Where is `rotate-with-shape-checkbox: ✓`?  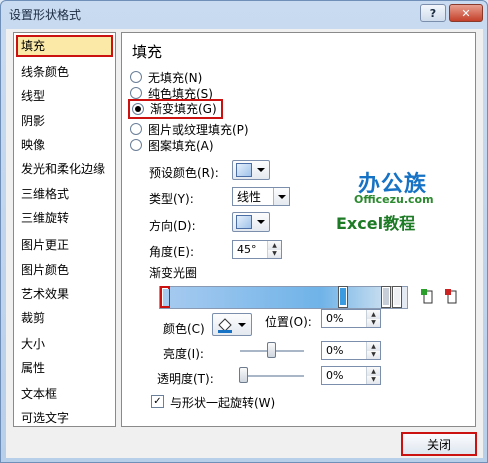 rotate-with-shape-checkbox: ✓ is located at coordinates (157, 401).